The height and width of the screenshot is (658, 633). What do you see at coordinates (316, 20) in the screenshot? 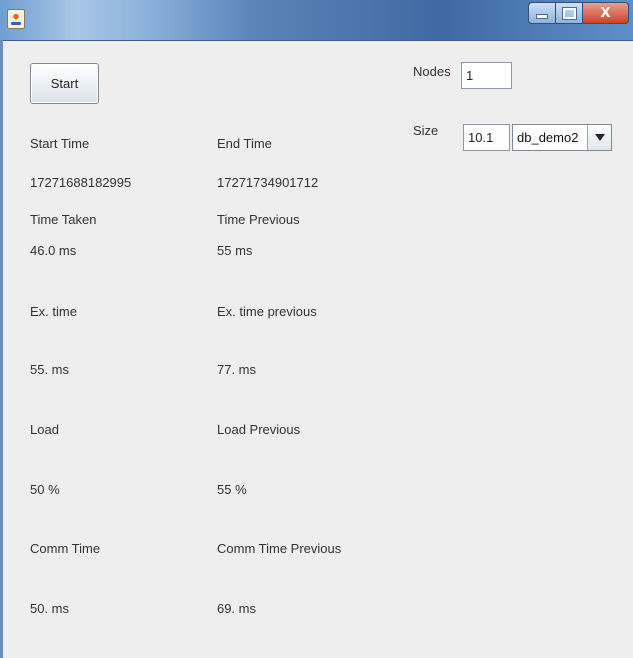
I see `title-bar: X` at bounding box center [316, 20].